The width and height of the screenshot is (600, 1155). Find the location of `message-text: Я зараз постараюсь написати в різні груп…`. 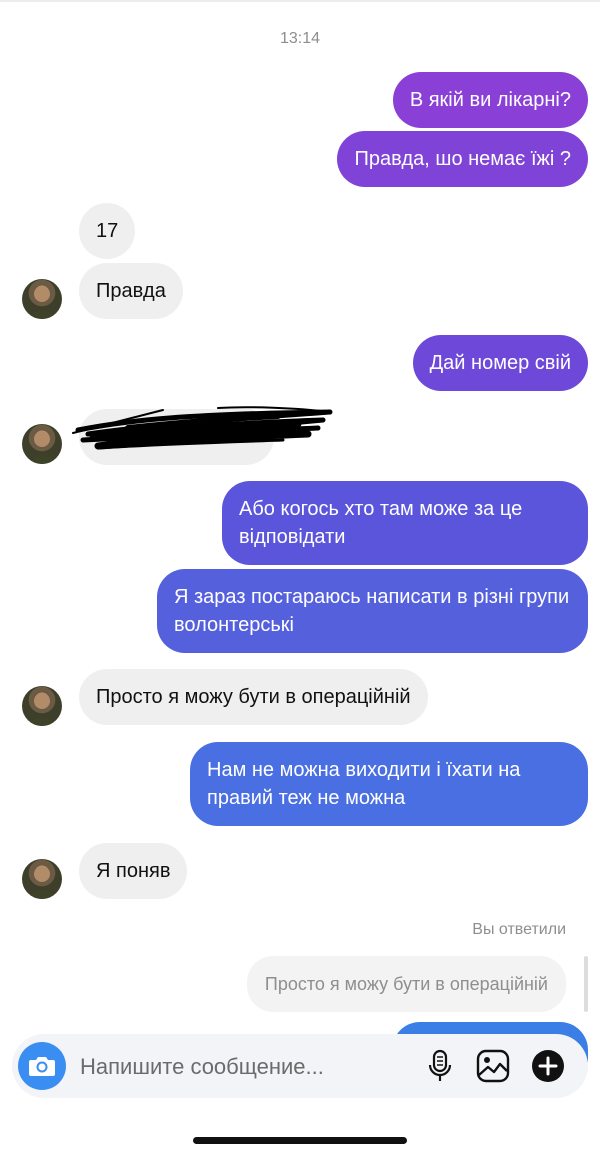

message-text: Я зараз постараюсь написати в різні груп… is located at coordinates (372, 611).